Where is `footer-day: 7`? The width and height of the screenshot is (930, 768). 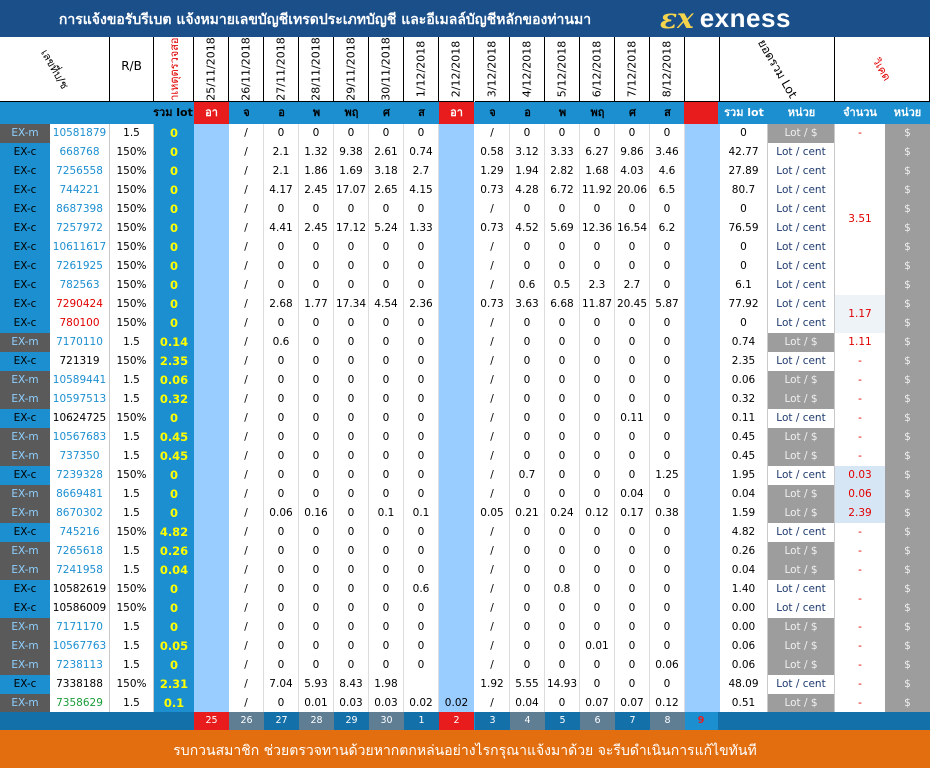 footer-day: 7 is located at coordinates (632, 721).